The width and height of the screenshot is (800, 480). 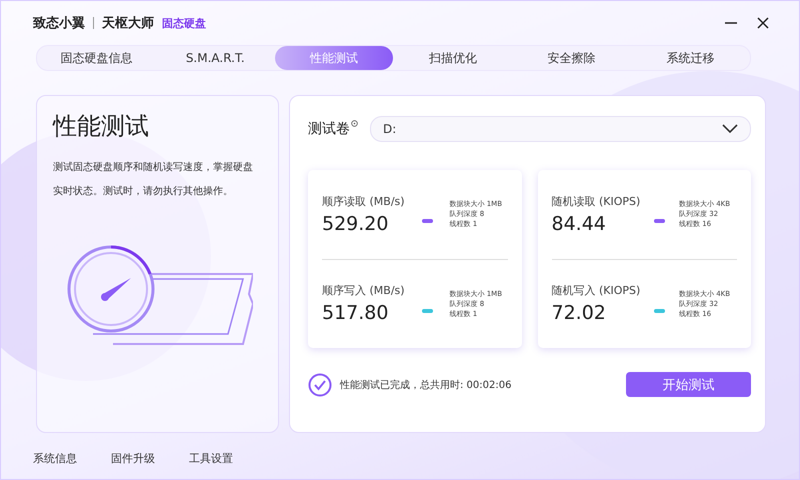 I want to click on metric-value: 72.02, so click(x=579, y=313).